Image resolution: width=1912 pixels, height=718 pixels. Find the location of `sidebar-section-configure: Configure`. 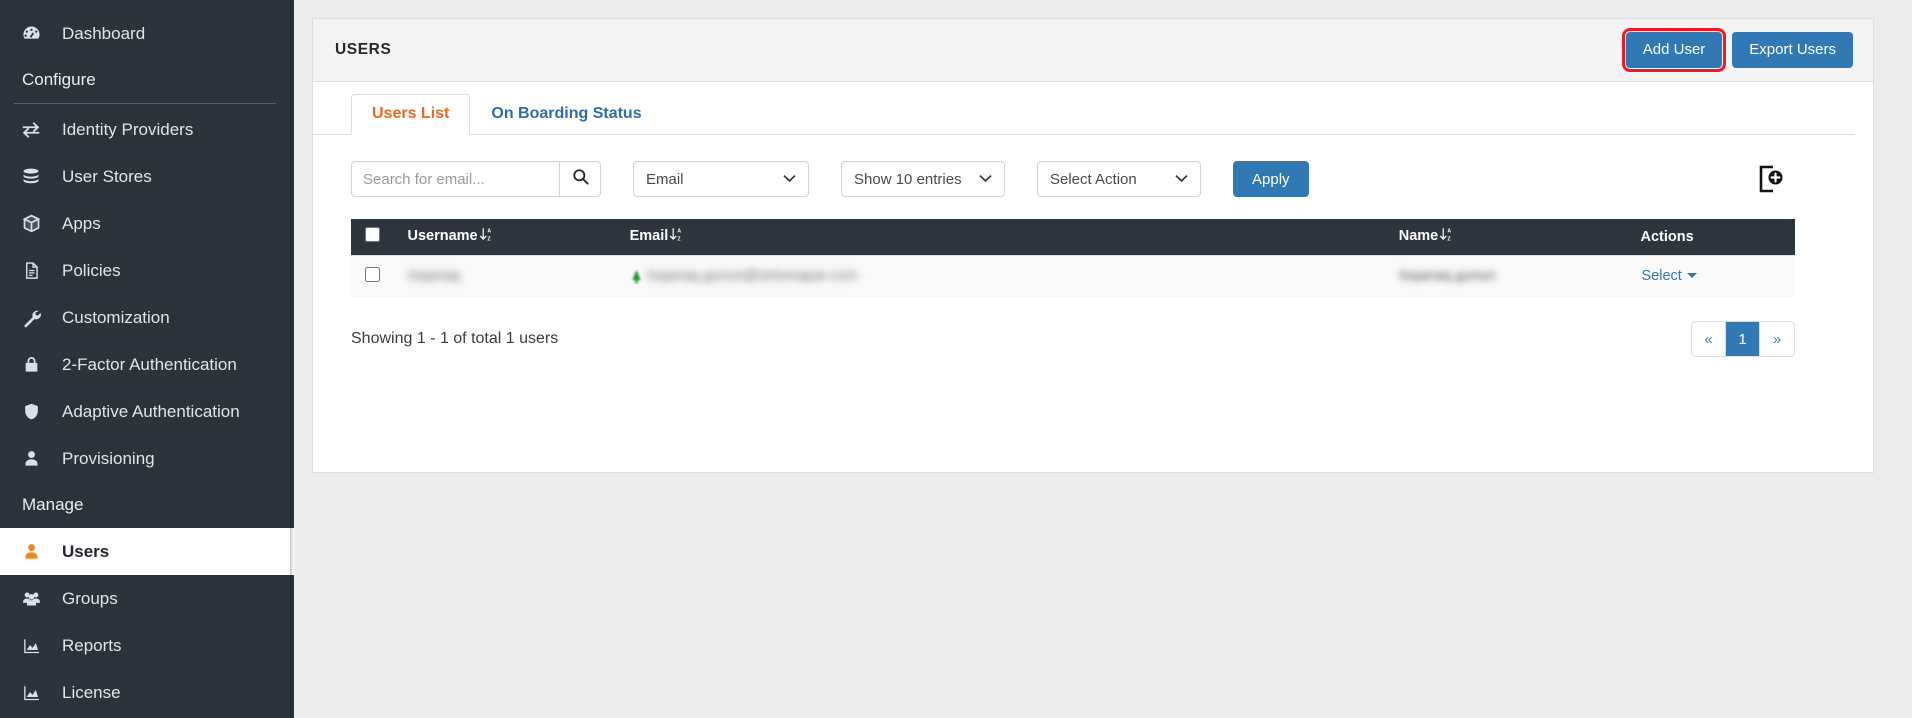

sidebar-section-configure: Configure is located at coordinates (147, 80).